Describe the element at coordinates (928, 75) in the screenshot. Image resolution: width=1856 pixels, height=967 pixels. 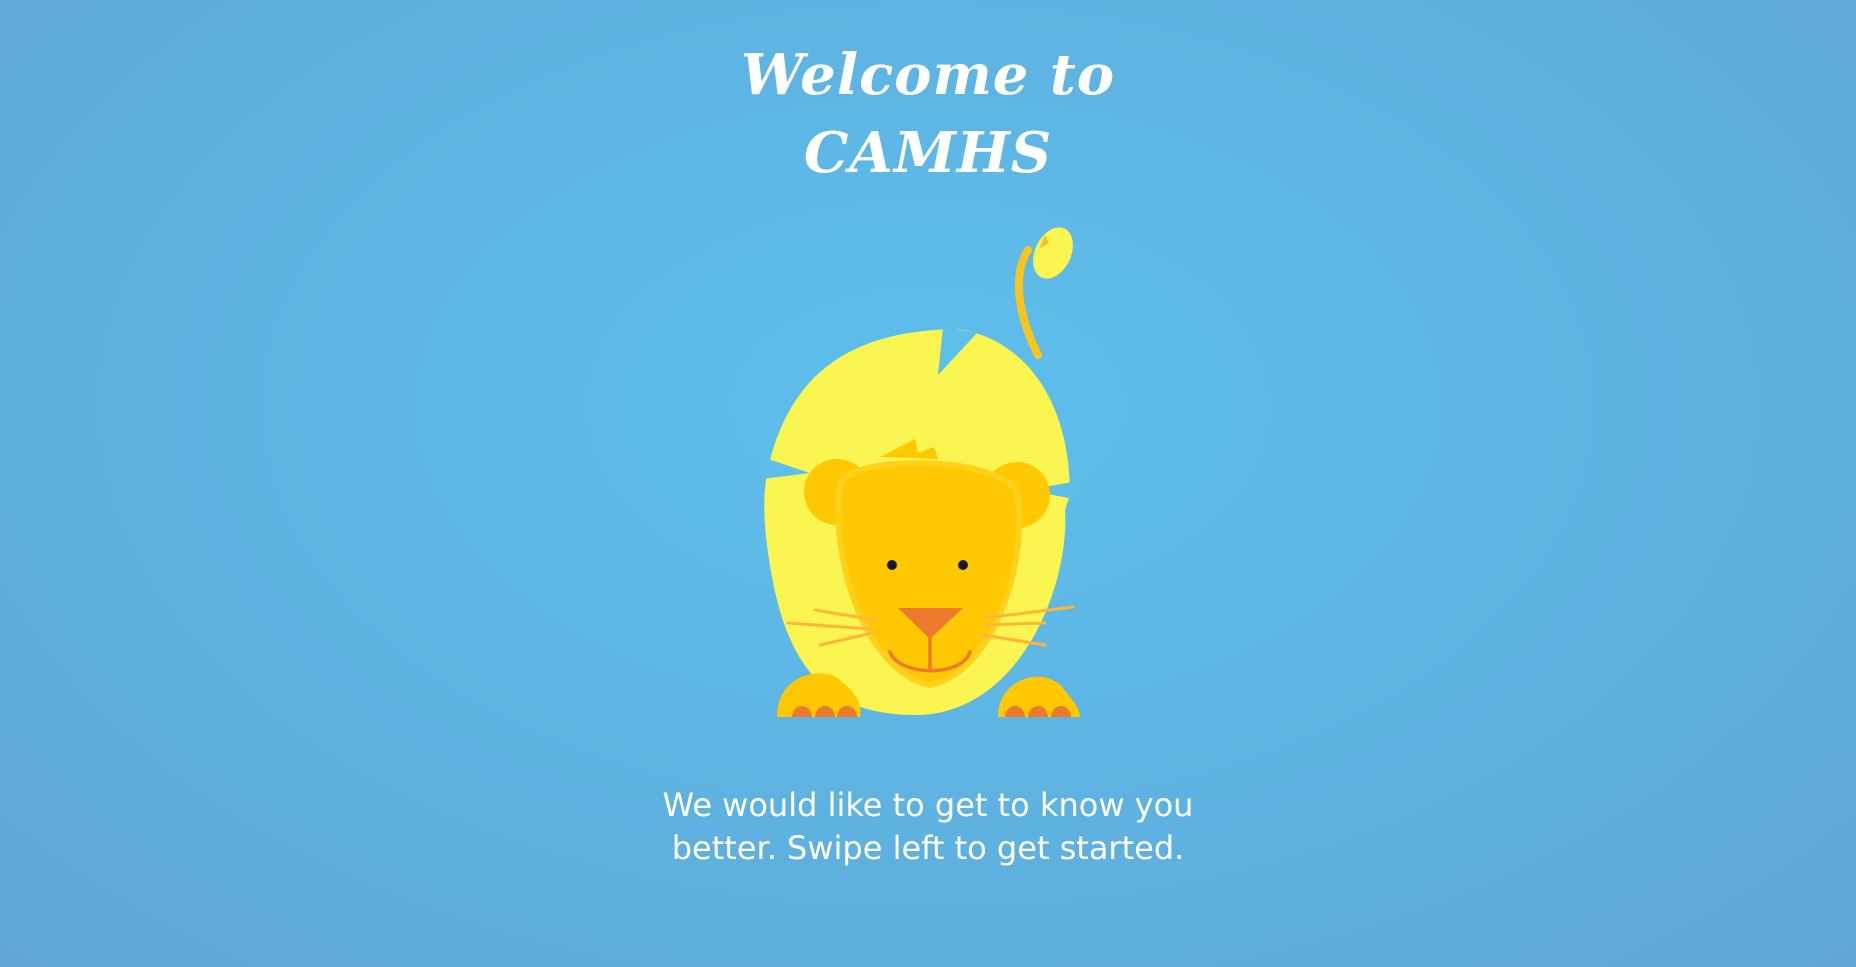
I see `welcome-title-line-1: Welcome to` at that location.